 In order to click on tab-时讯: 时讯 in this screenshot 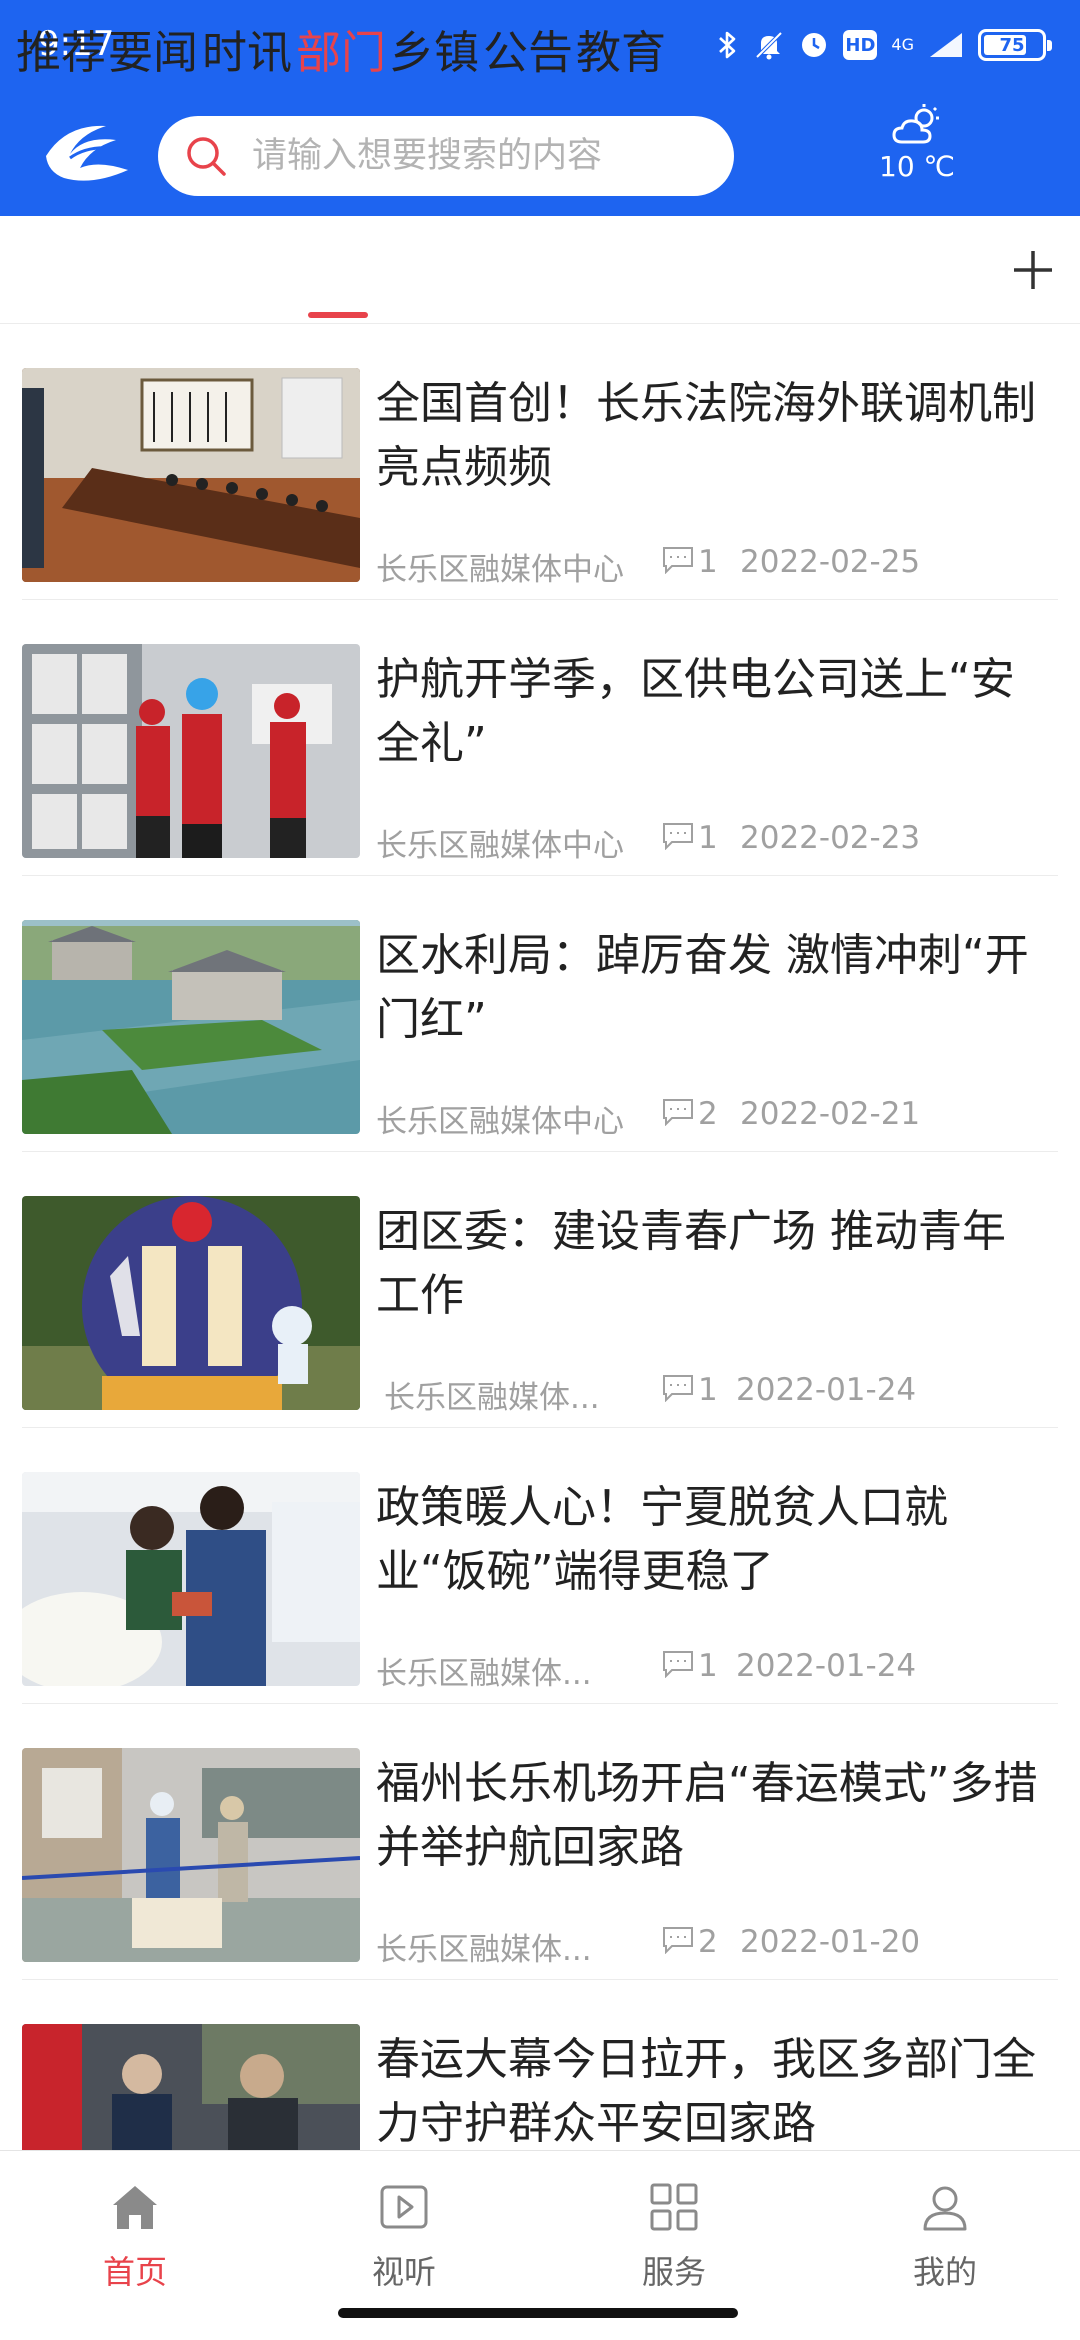, I will do `click(247, 53)`.